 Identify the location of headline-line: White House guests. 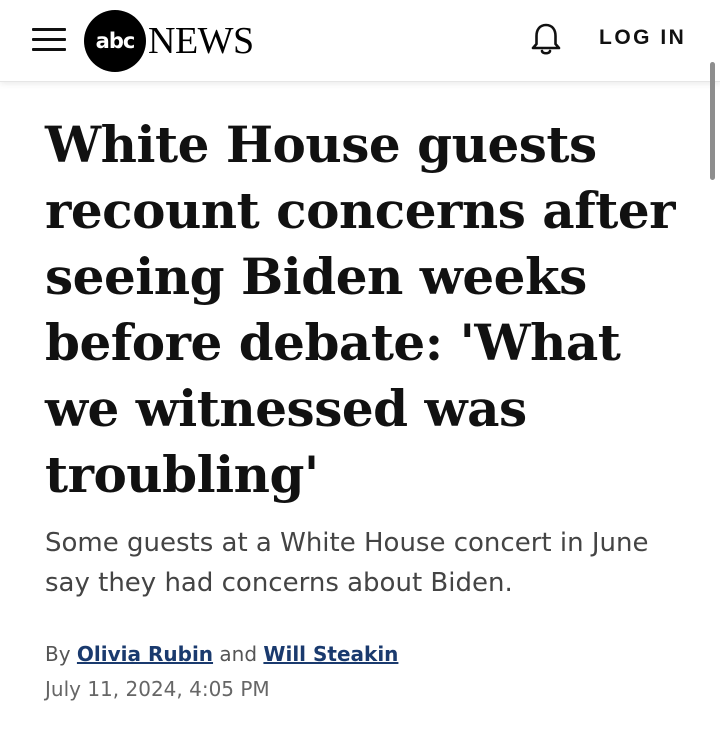
(321, 144).